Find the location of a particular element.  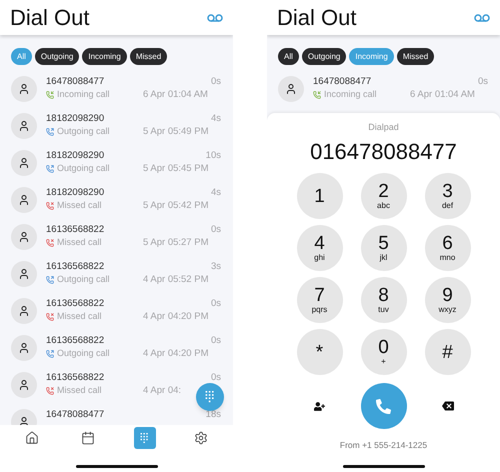

dialpad-key: # is located at coordinates (447, 352).